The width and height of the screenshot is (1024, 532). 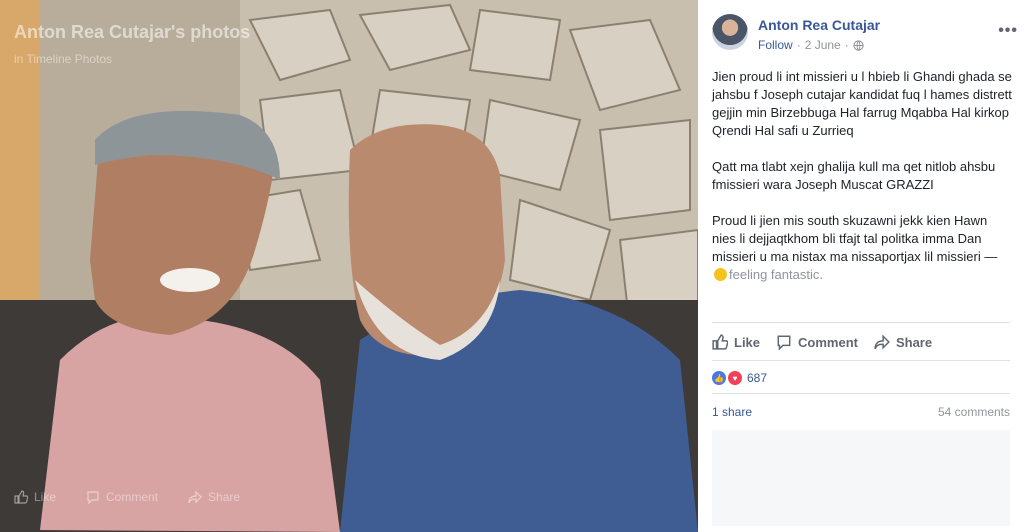 I want to click on reaction-summary: 👍 ♥ 687, so click(x=739, y=378).